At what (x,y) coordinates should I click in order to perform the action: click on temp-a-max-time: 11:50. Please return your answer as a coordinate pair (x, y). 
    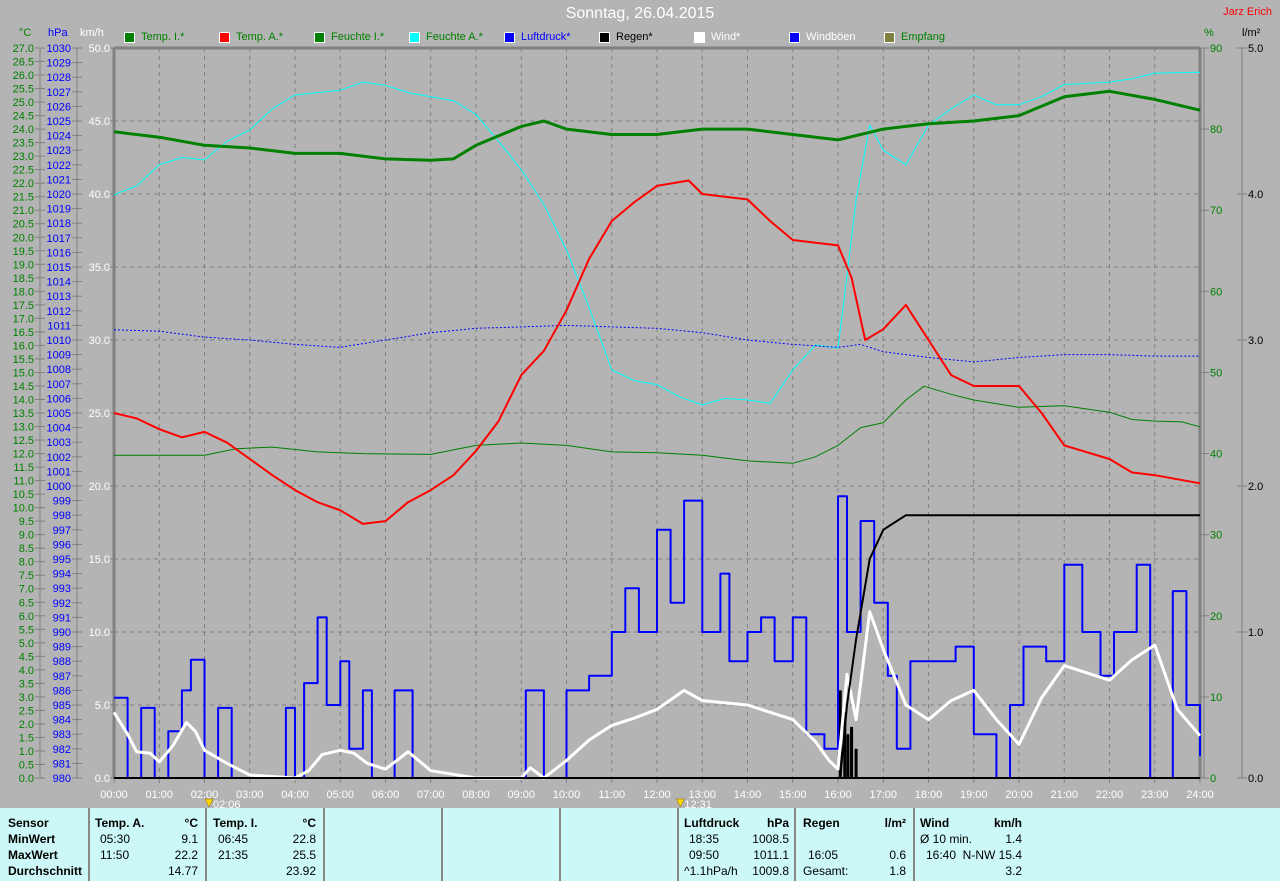
    Looking at the image, I should click on (115, 855).